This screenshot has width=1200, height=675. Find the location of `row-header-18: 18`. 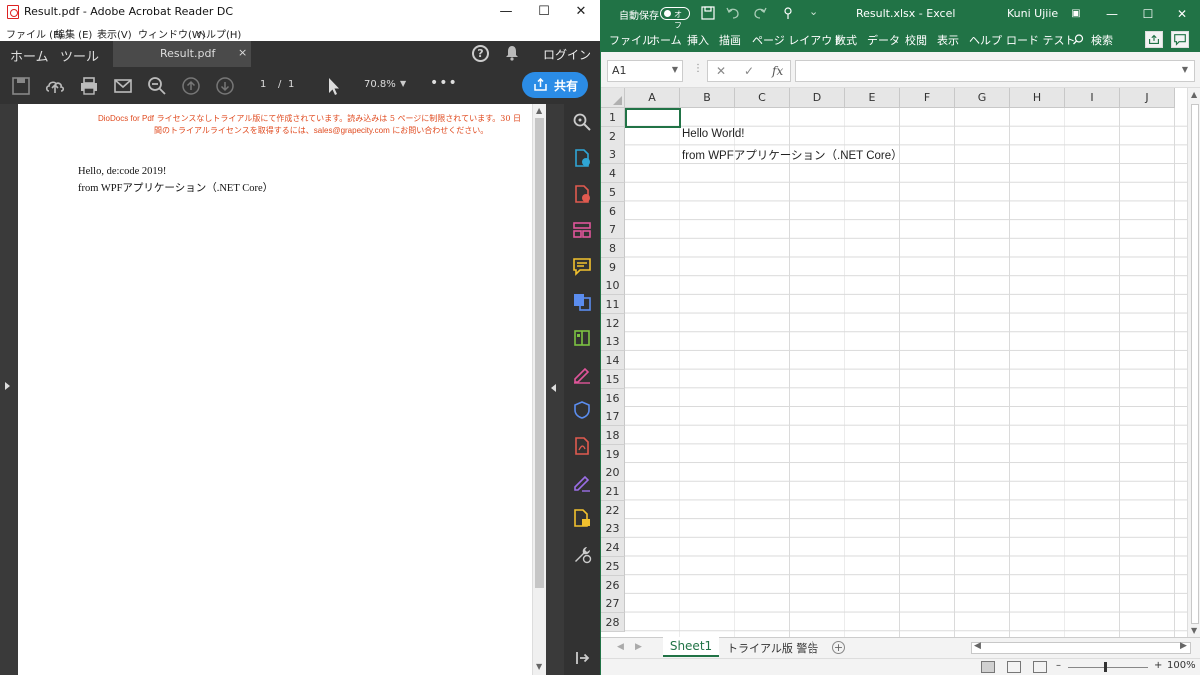

row-header-18: 18 is located at coordinates (613, 435).